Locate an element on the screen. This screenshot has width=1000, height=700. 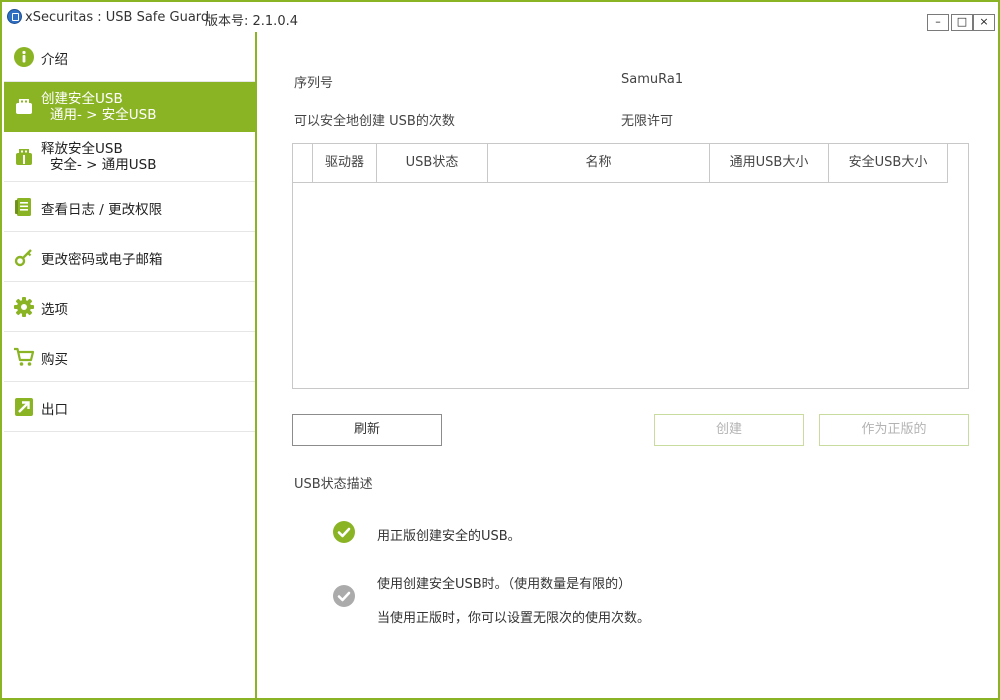
close-button: × is located at coordinates (984, 22).